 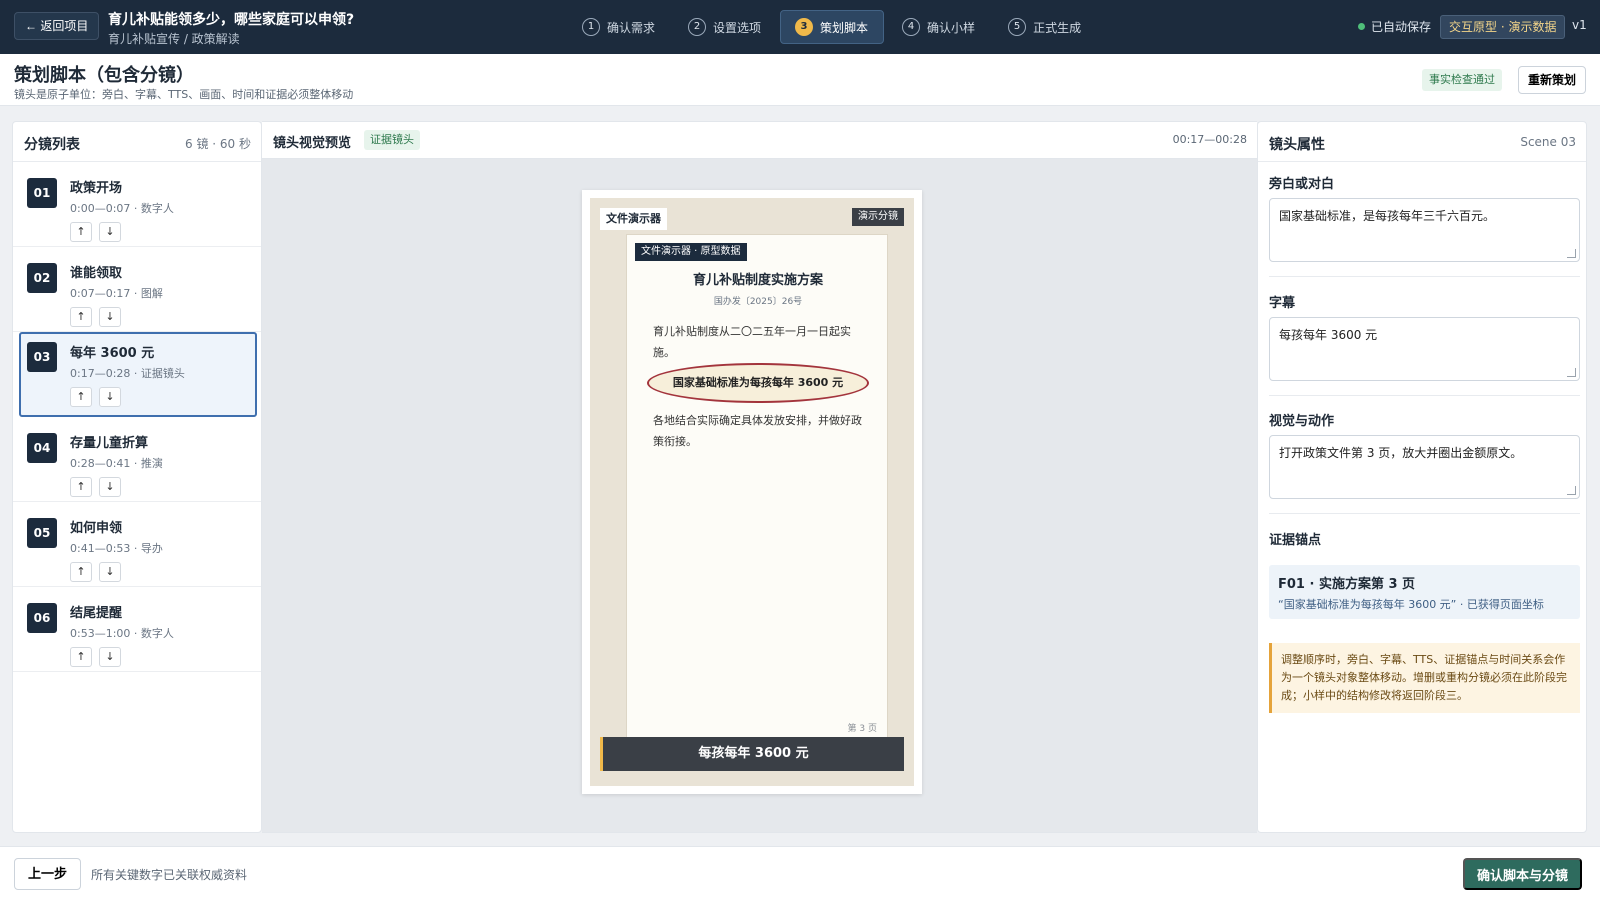 I want to click on shot-meta: 0:07—0:17 · 图解, so click(x=116, y=293).